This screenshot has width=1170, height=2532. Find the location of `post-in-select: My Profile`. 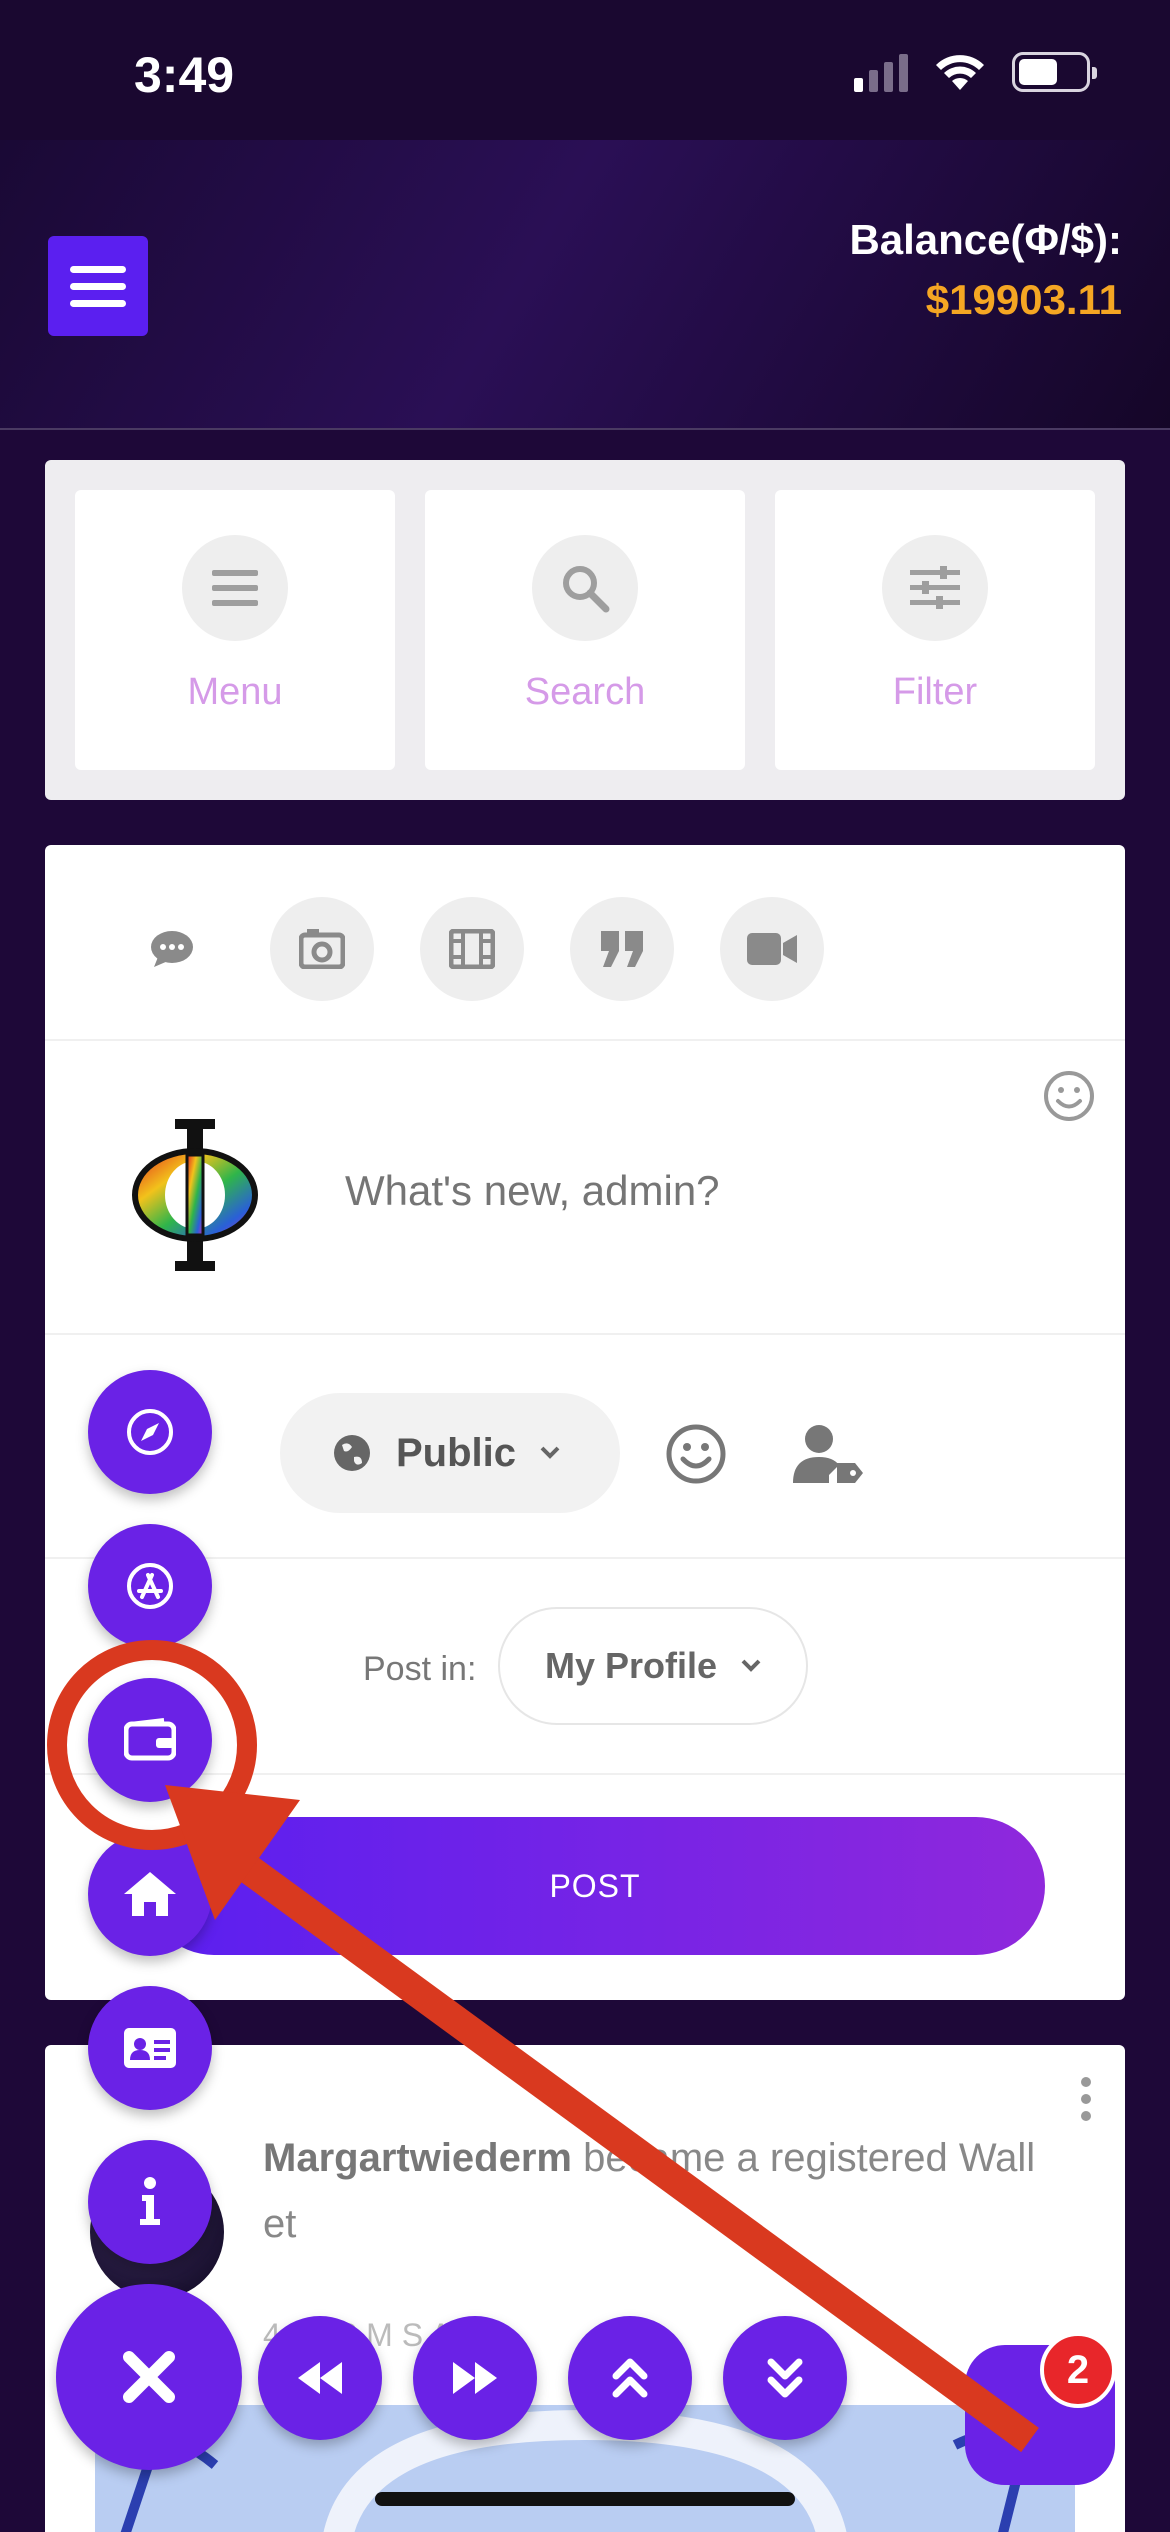

post-in-select: My Profile is located at coordinates (653, 1666).